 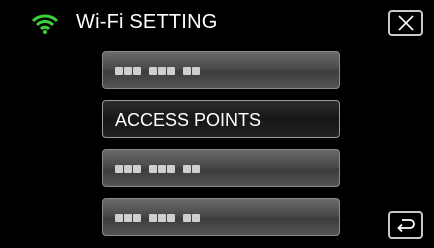 I want to click on access-points-button: ACCESS POINTS, so click(x=221, y=119).